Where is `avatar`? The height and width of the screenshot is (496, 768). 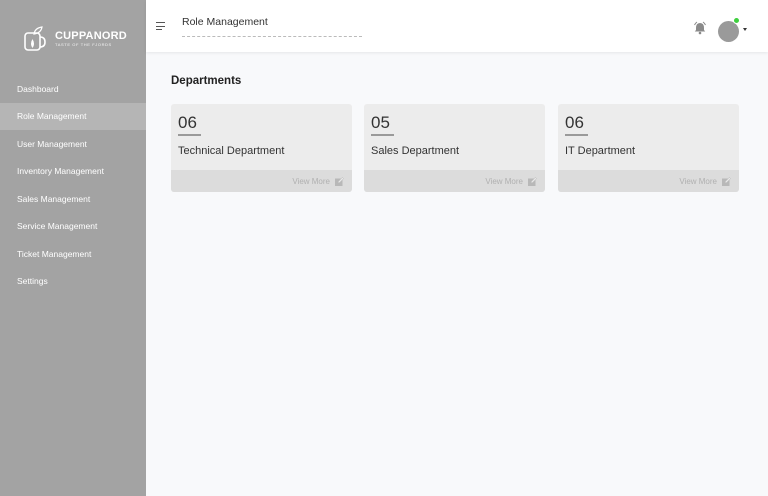
avatar is located at coordinates (728, 31).